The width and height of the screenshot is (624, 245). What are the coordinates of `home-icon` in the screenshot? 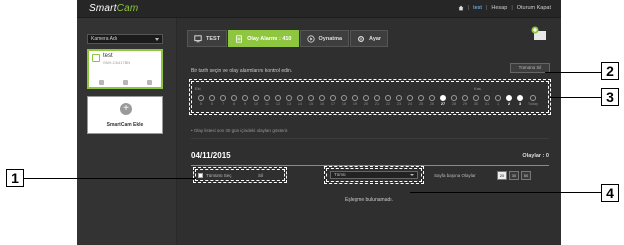 It's located at (461, 8).